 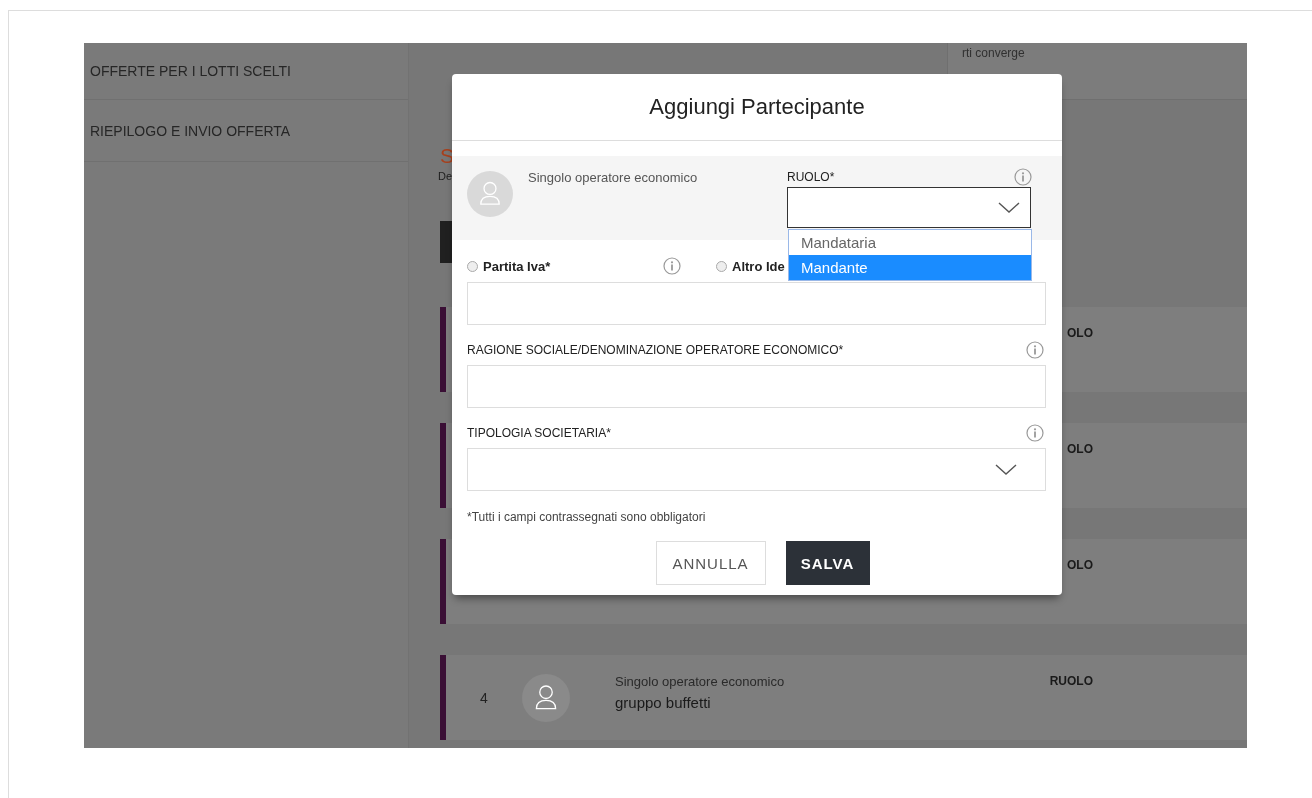 What do you see at coordinates (758, 266) in the screenshot?
I see `radio-label: Altro Ide` at bounding box center [758, 266].